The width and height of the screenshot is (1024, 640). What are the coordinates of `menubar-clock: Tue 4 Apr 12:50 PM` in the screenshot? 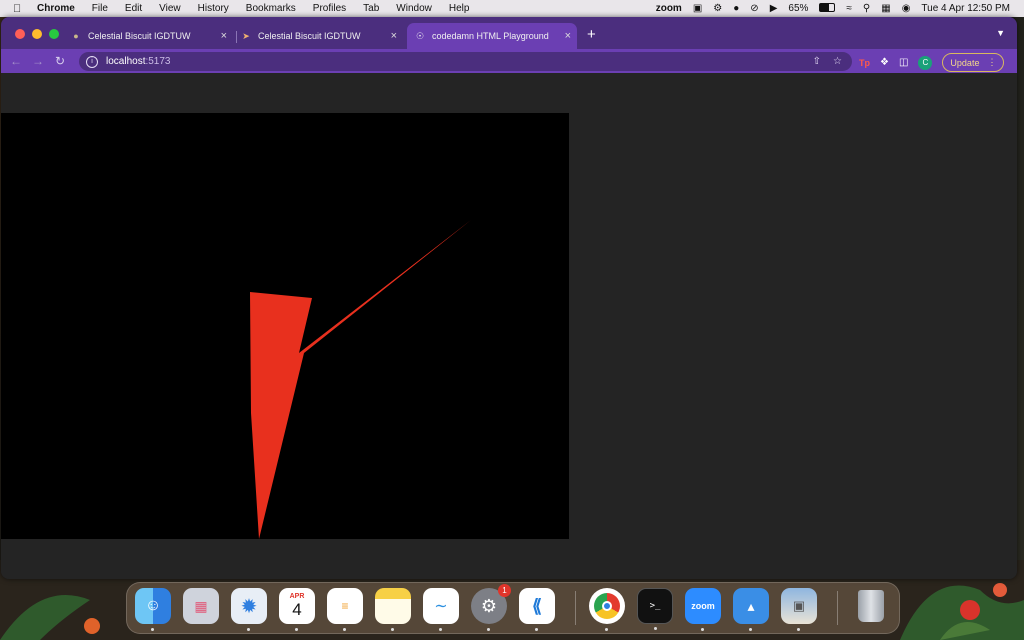 It's located at (965, 8).